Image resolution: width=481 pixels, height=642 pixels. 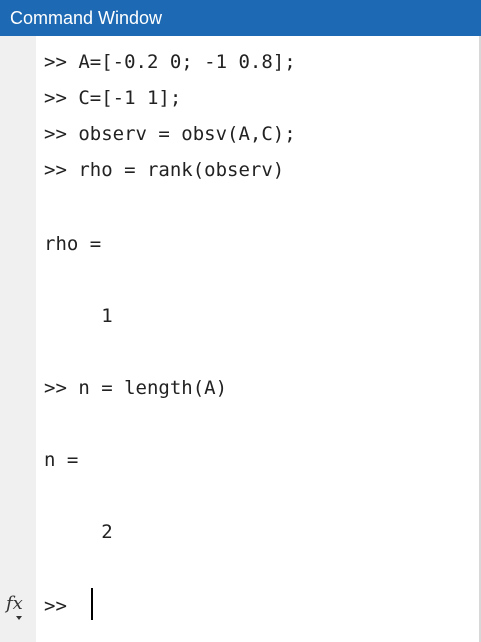 What do you see at coordinates (92, 604) in the screenshot?
I see `text-cursor` at bounding box center [92, 604].